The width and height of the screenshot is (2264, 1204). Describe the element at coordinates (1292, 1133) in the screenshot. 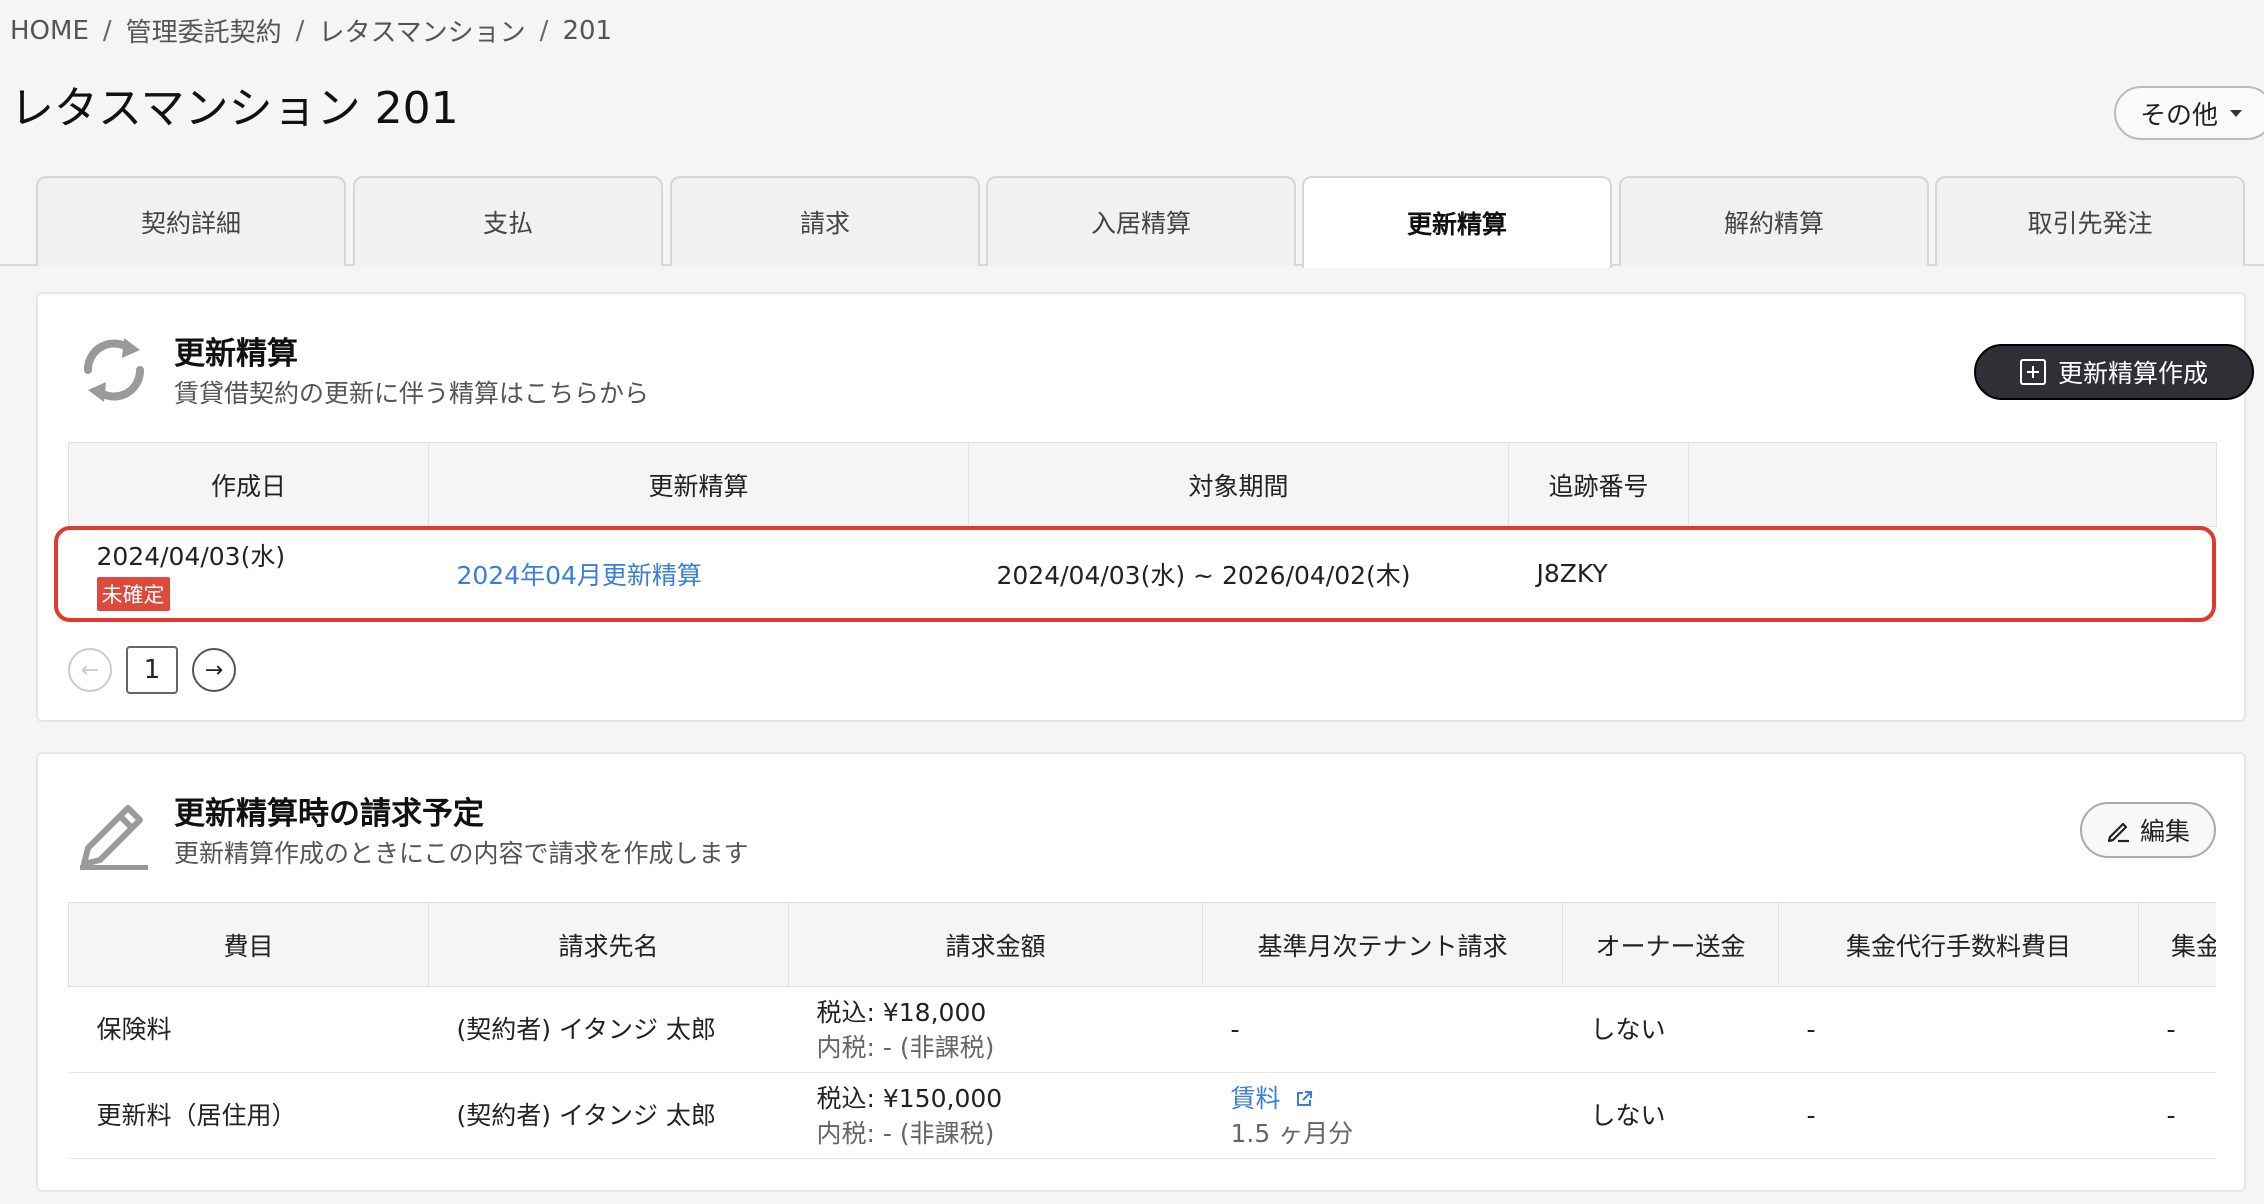

I see `base-month-multiplier: 1.5 ヶ月分` at that location.